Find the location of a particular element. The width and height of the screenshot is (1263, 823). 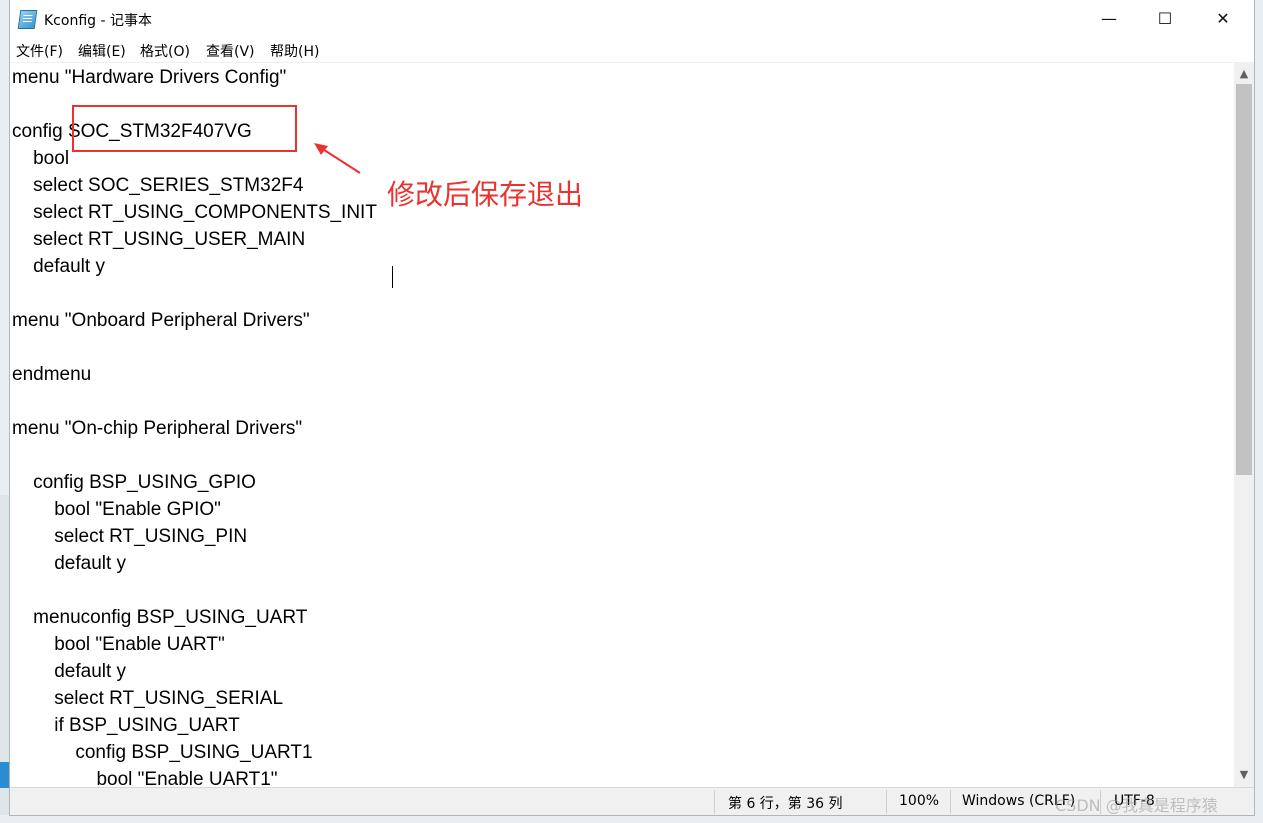

editor-line: bool is located at coordinates (41, 158).